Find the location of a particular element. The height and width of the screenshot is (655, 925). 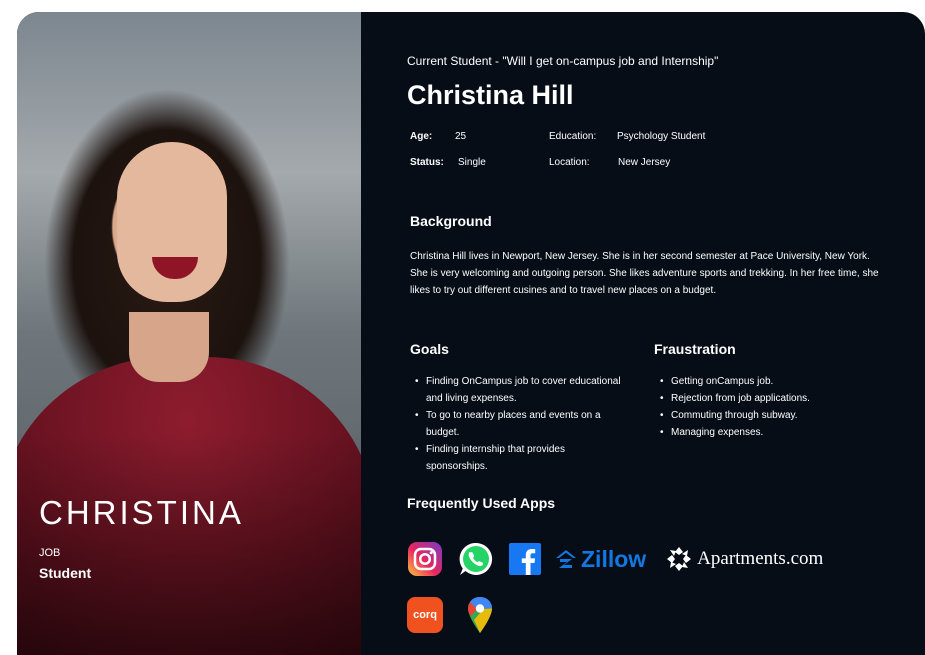

status-value: Single is located at coordinates (472, 162).